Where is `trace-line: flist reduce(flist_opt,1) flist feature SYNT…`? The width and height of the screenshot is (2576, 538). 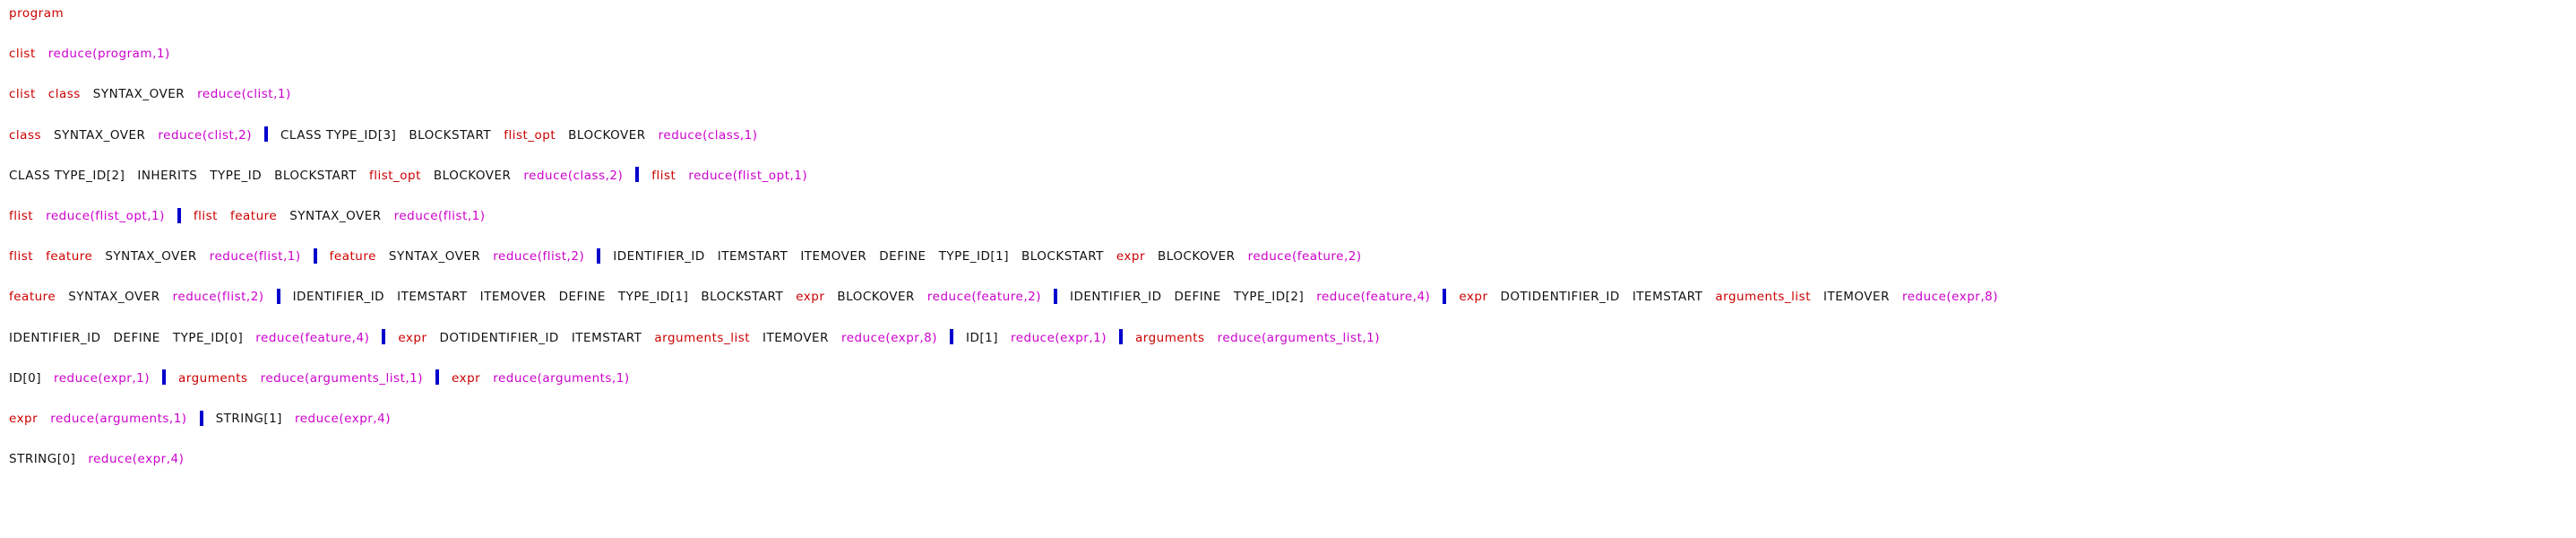
trace-line: flist reduce(flist_opt,1) flist feature SYNT… is located at coordinates (254, 215).